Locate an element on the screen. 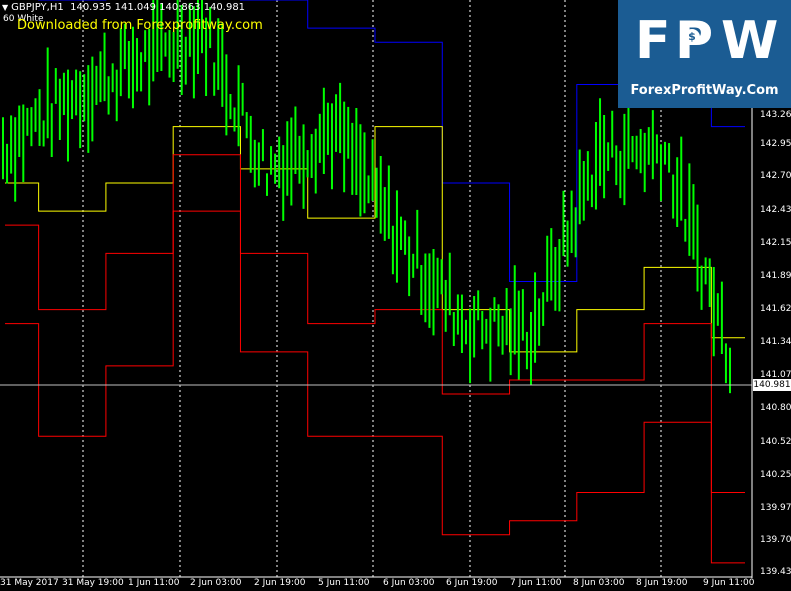 This screenshot has height=591, width=791. time-axis-label: 7 Jun 11:00 is located at coordinates (536, 583).